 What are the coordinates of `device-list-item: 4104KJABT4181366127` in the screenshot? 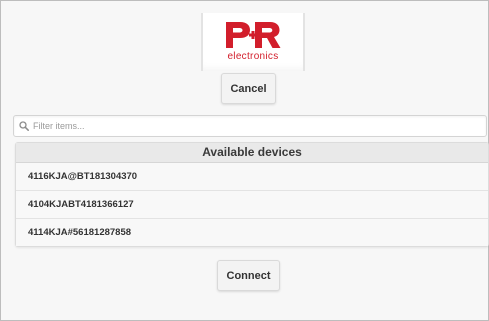 It's located at (252, 205).